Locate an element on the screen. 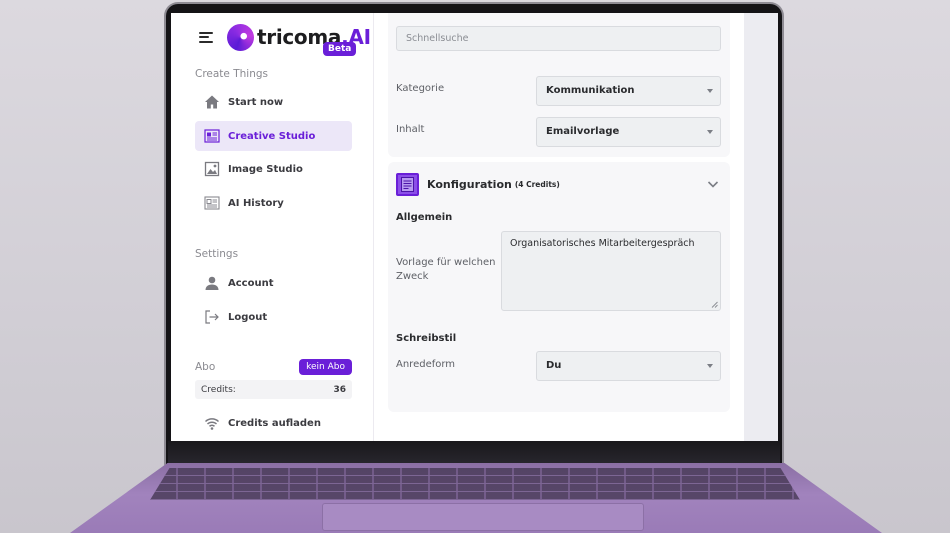  purpose-label-line2: Zweck is located at coordinates (412, 276).